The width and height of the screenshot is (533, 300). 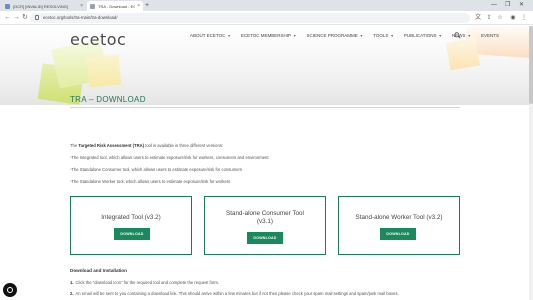 I want to click on nav-science-label: SCIENCE PROGRAMME, so click(x=332, y=35).